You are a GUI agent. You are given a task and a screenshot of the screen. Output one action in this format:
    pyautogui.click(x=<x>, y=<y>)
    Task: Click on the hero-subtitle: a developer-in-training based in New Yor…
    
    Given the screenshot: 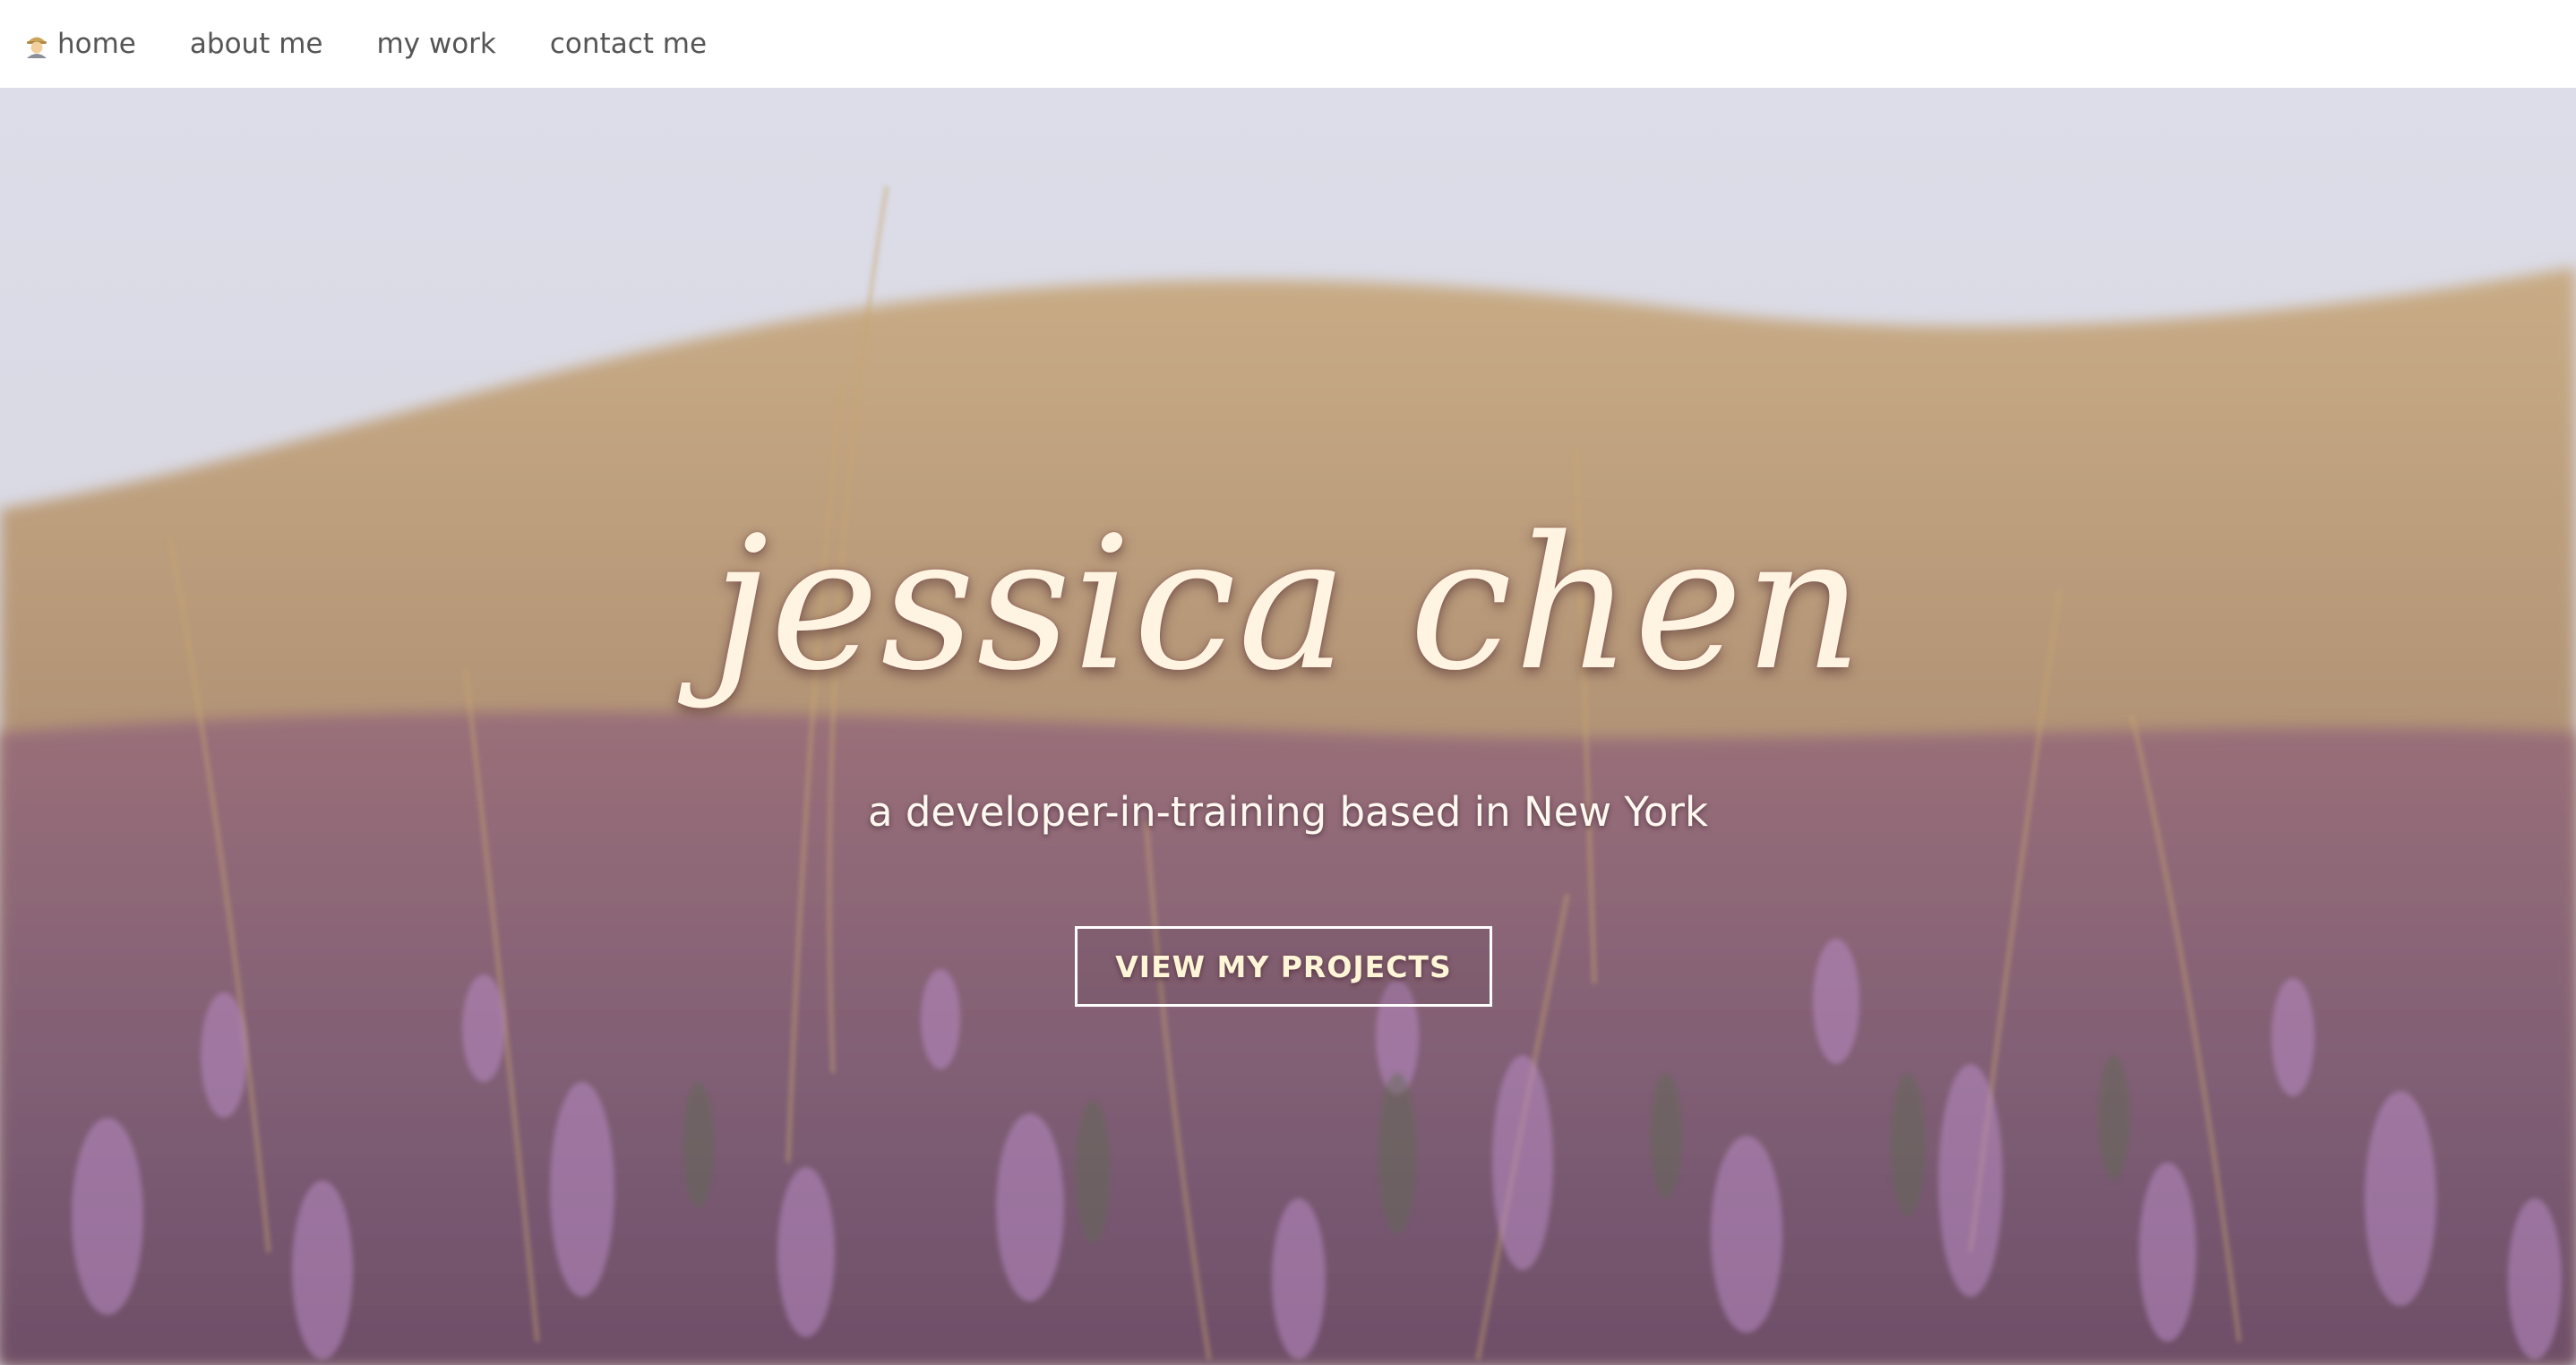 What is the action you would take?
    pyautogui.click(x=1287, y=812)
    